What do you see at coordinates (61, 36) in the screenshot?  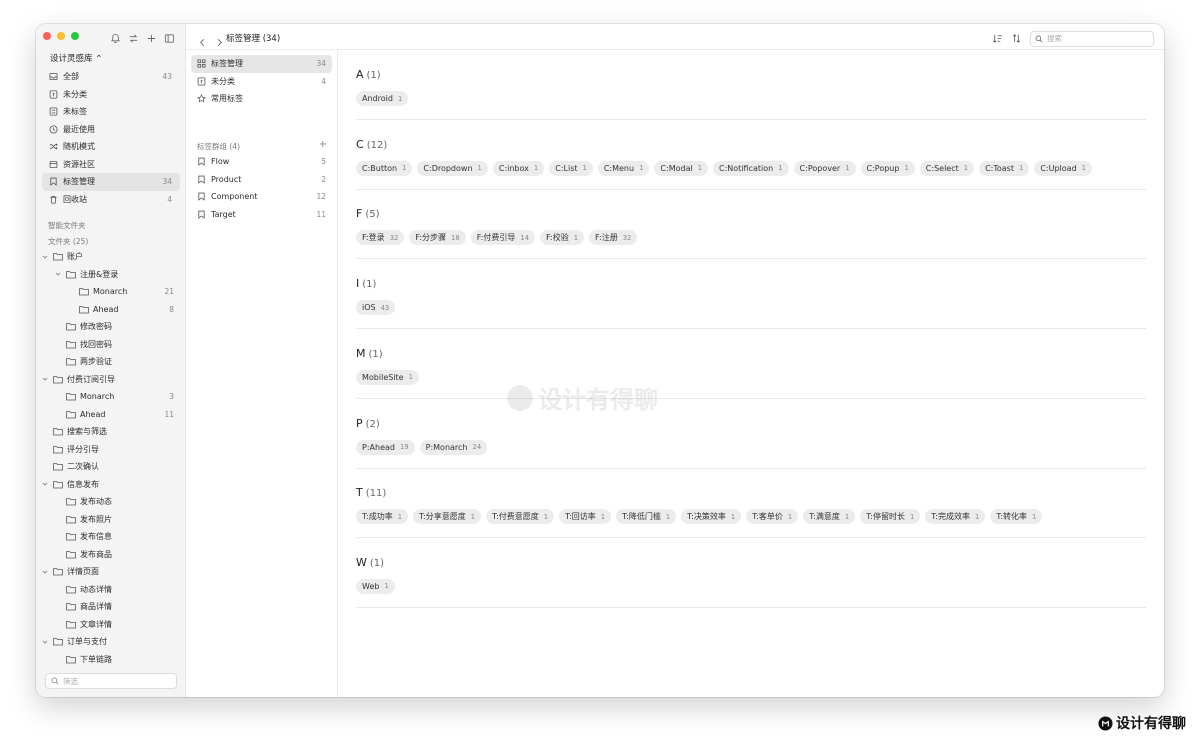 I see `minimize-window-button` at bounding box center [61, 36].